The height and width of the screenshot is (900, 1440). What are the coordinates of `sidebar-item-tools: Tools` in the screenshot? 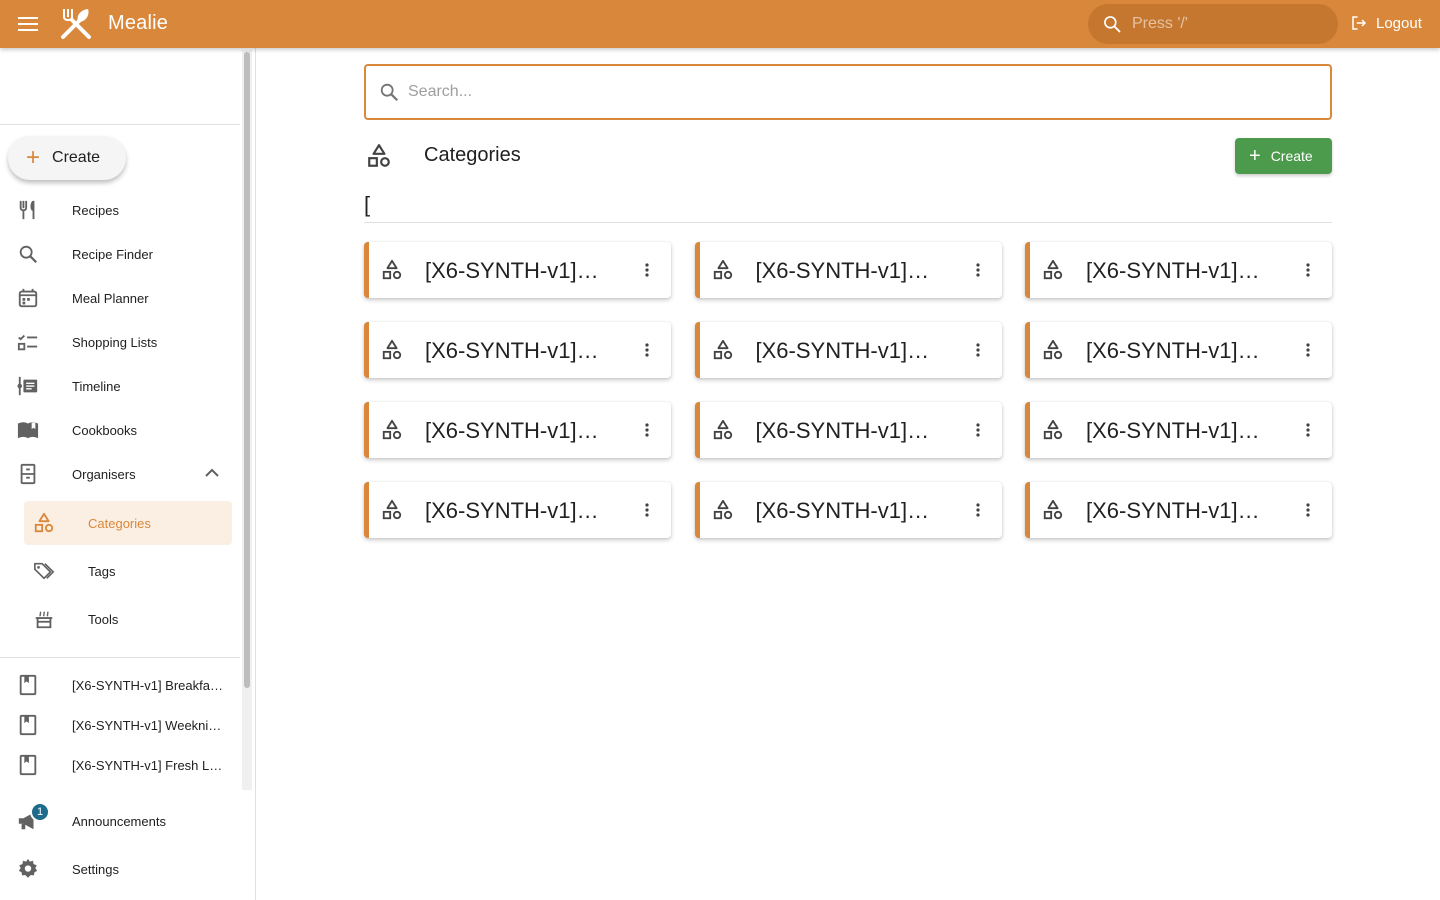 It's located at (128, 619).